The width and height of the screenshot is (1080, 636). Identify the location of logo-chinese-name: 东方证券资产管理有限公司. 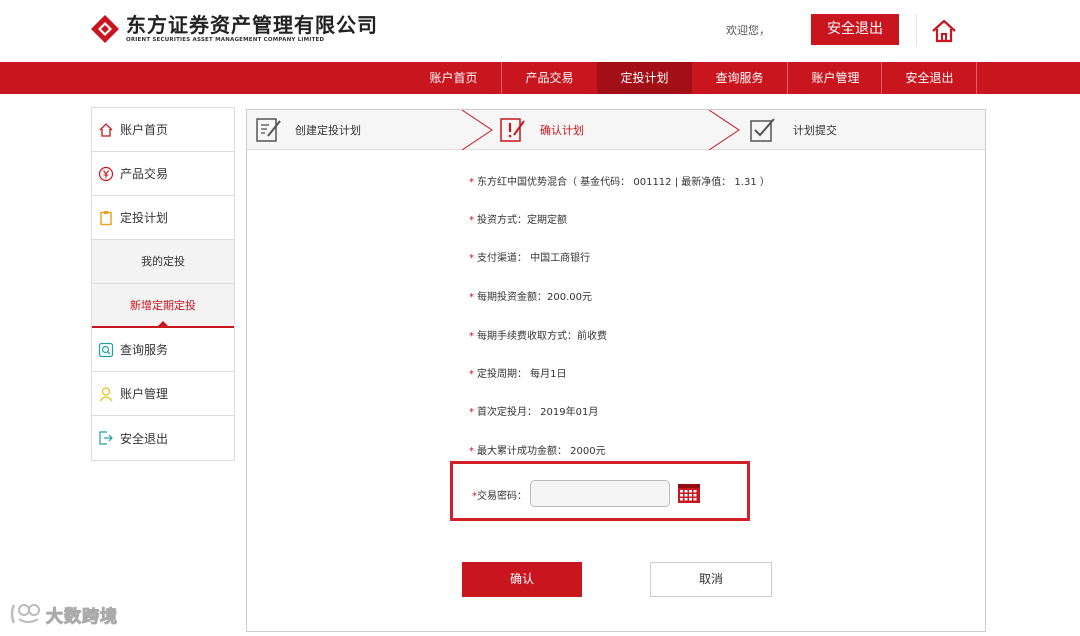
(252, 25).